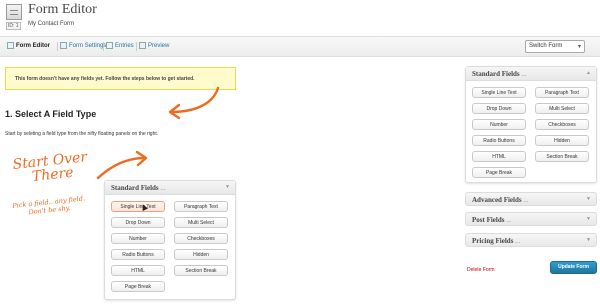 The image size is (600, 306). What do you see at coordinates (122, 165) in the screenshot?
I see `arrow-to-panel-icon` at bounding box center [122, 165].